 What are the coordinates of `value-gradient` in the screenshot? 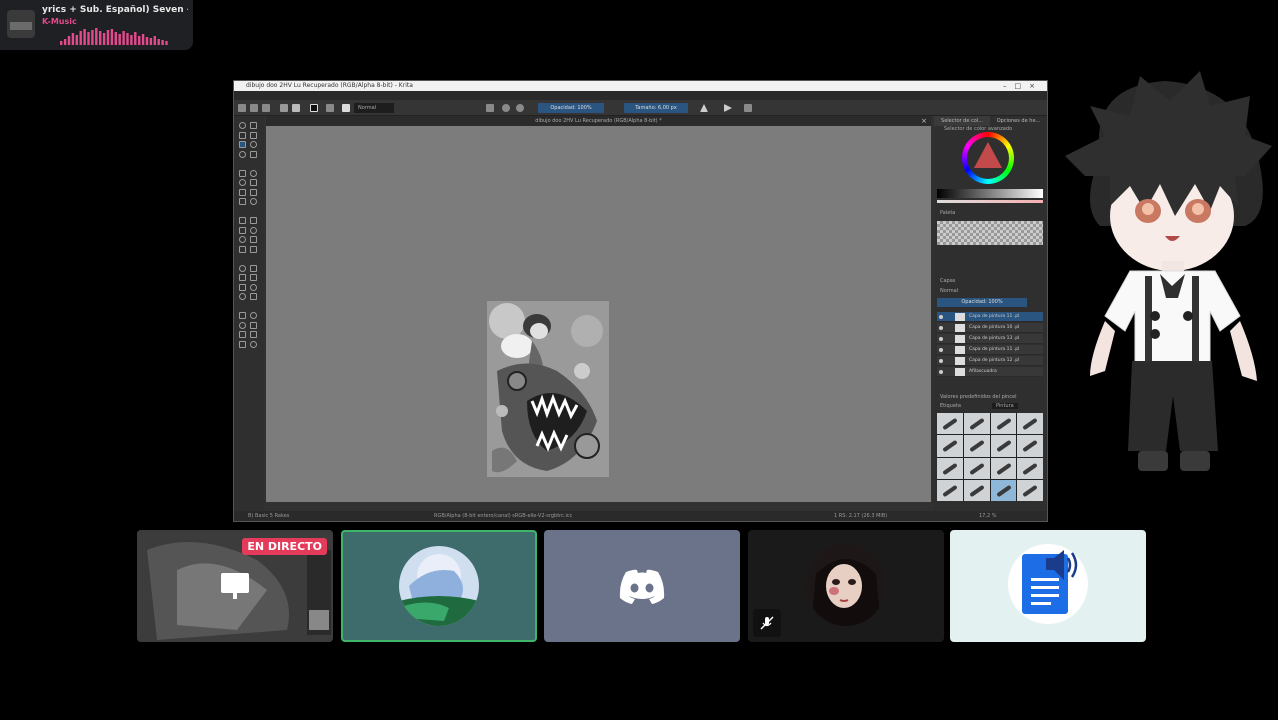 It's located at (990, 193).